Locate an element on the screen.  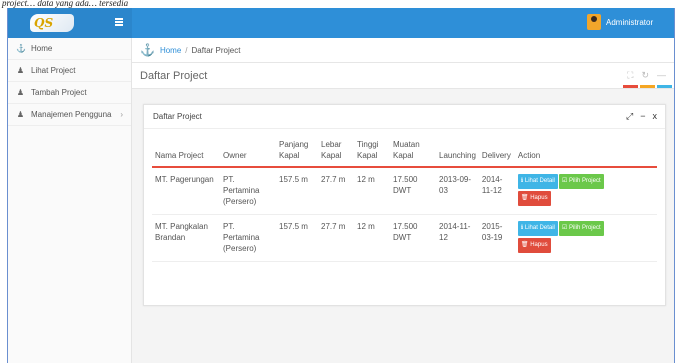
top-navbar: QS Administrator is located at coordinates (341, 23).